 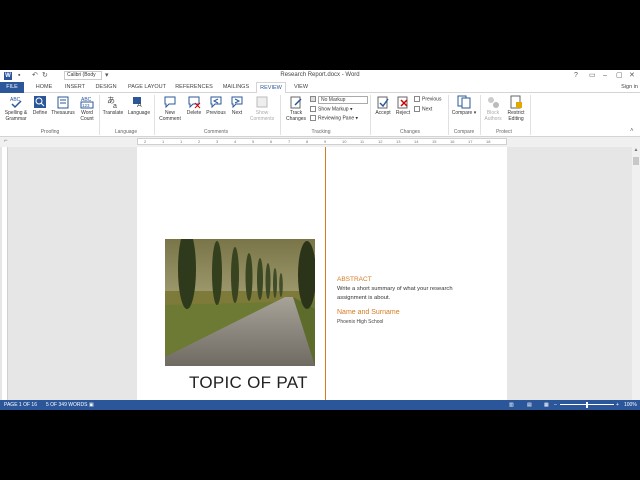 I want to click on next-comment-button: Next, so click(x=237, y=105).